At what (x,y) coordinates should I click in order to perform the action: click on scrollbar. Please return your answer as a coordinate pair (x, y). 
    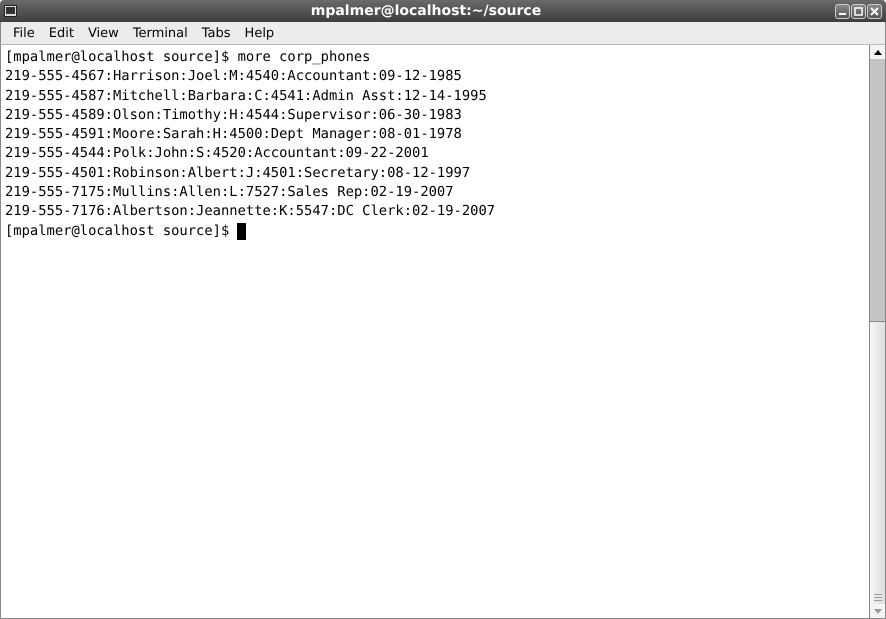
    Looking at the image, I should click on (877, 331).